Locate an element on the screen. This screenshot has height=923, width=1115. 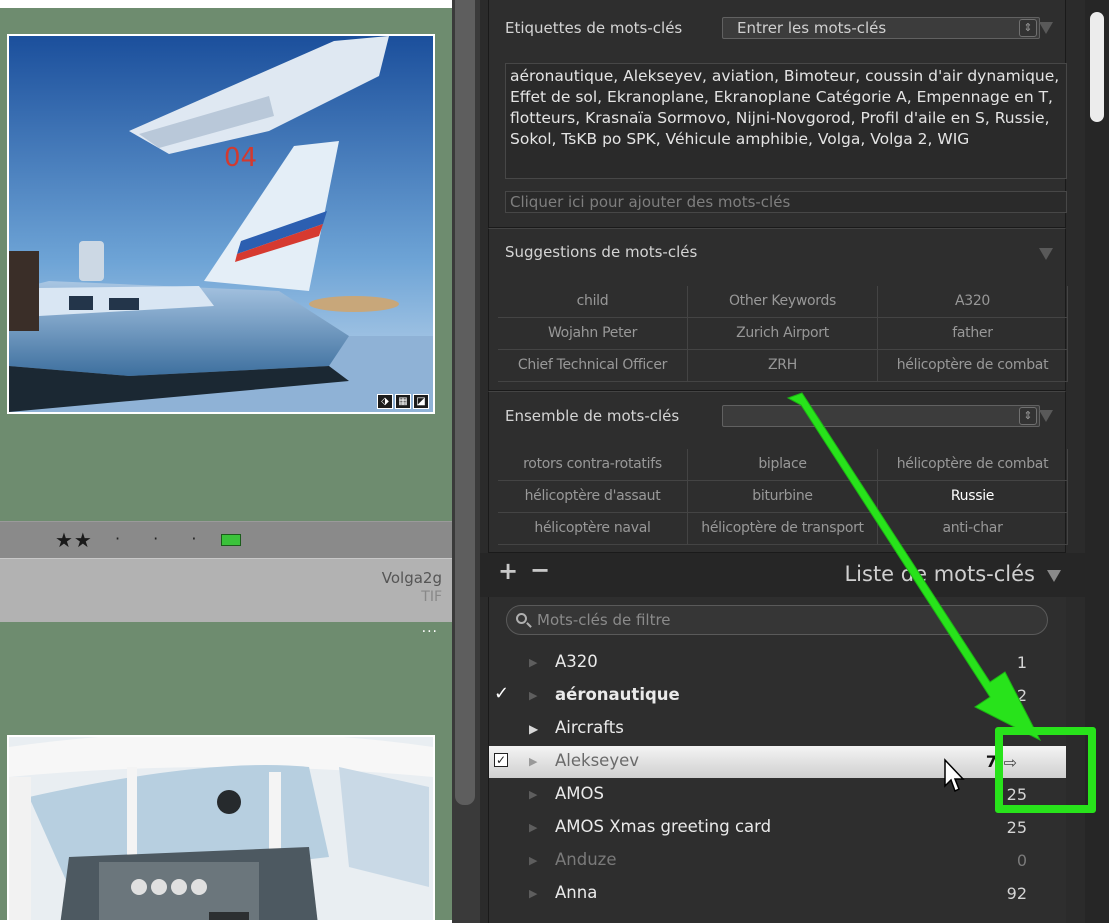
keyword-list-header: + − Liste de mots-clés is located at coordinates (782, 575).